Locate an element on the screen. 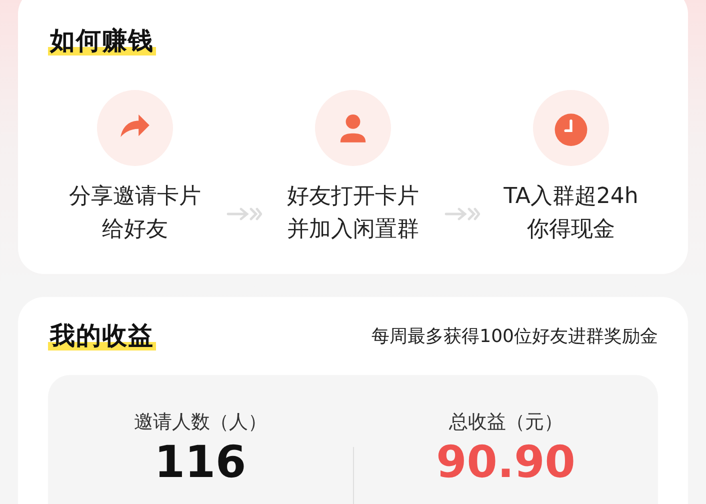  stat-value: 116 is located at coordinates (200, 463).